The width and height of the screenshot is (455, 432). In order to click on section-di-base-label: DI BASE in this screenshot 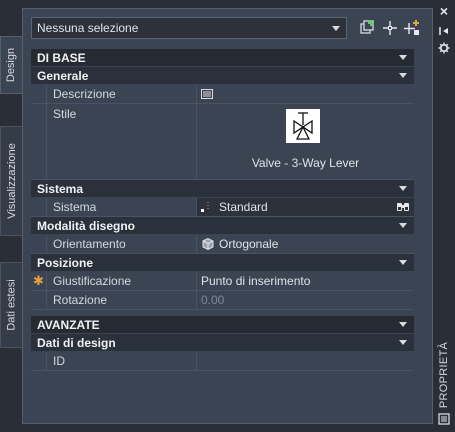, I will do `click(61, 57)`.